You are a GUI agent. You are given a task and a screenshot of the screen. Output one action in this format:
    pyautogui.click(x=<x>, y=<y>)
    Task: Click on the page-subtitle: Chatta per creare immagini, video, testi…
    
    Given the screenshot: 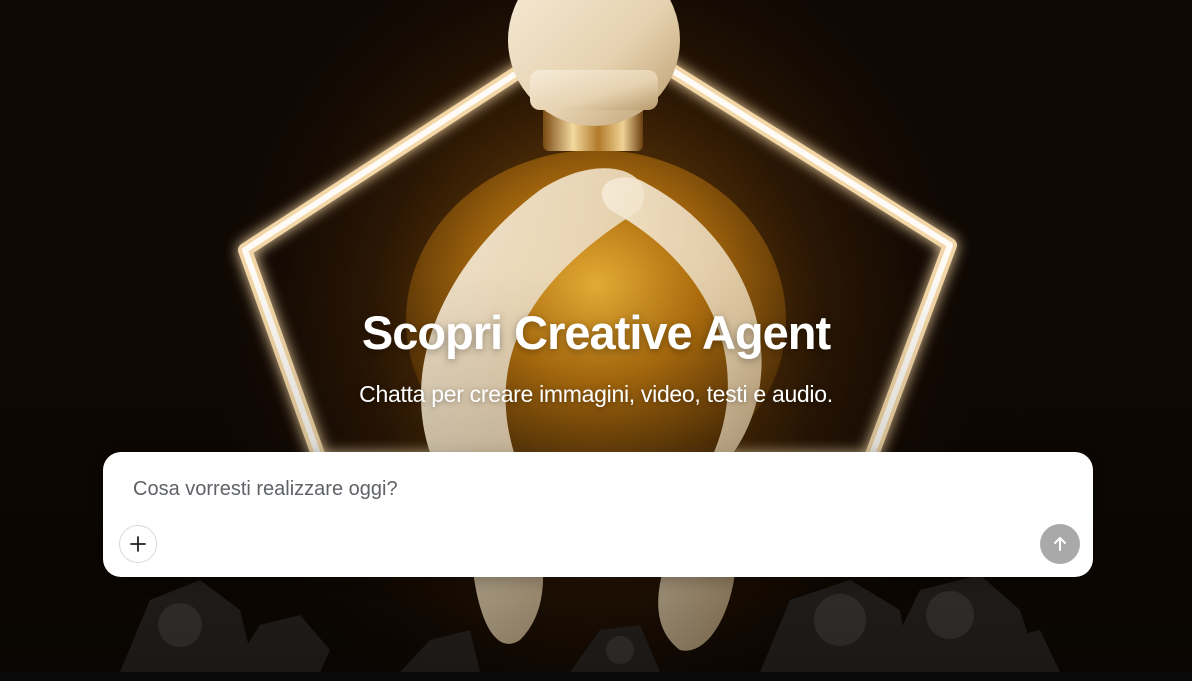 What is the action you would take?
    pyautogui.click(x=596, y=394)
    